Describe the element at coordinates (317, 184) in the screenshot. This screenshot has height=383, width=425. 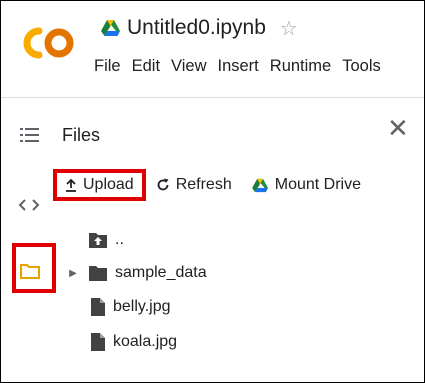
I see `mount-drive-label: Mount Drive` at that location.